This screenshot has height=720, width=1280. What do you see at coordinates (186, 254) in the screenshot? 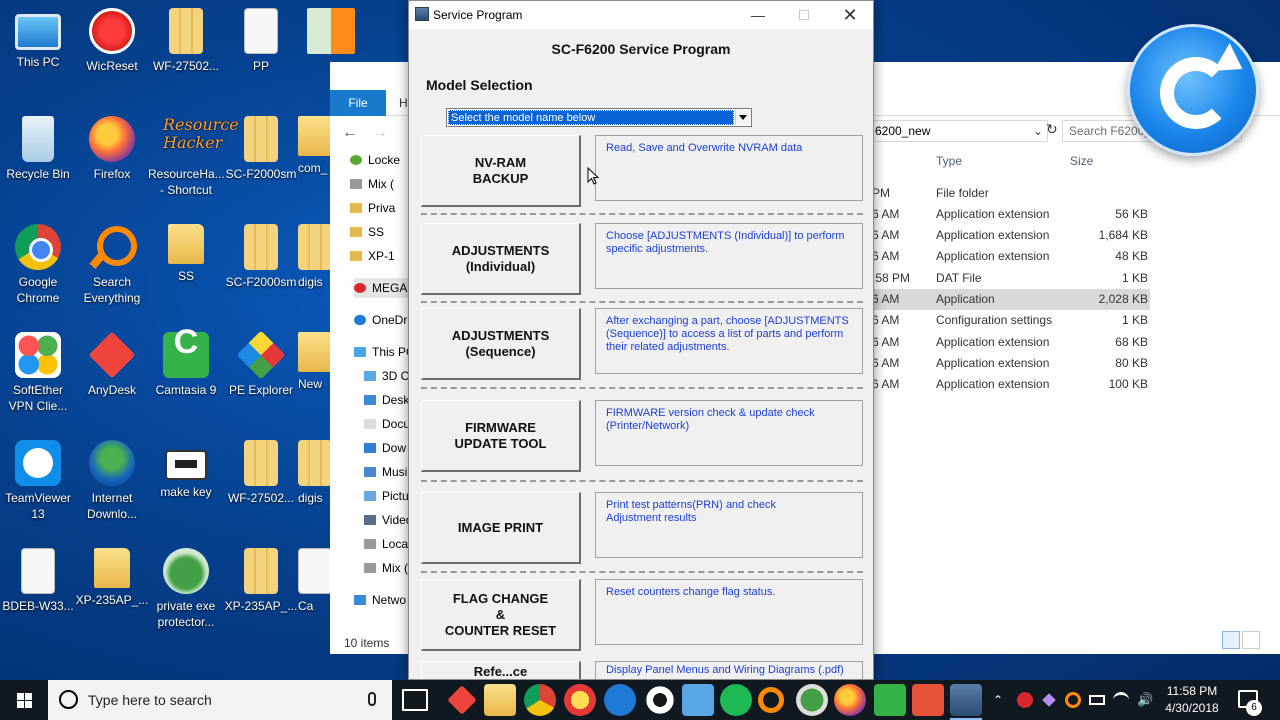
I see `desktop-icon-ss: SS` at bounding box center [186, 254].